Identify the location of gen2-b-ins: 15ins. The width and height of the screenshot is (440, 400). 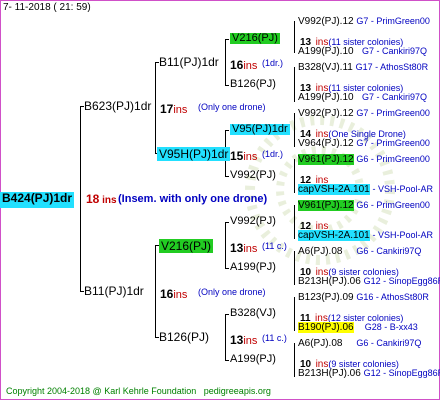
(244, 156).